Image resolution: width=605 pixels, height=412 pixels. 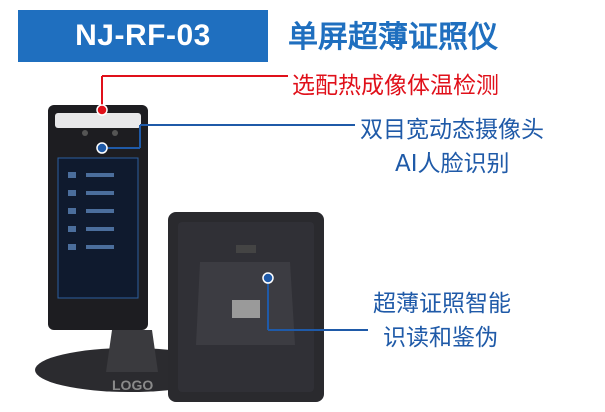 I want to click on camera-lens-right, so click(x=115, y=133).